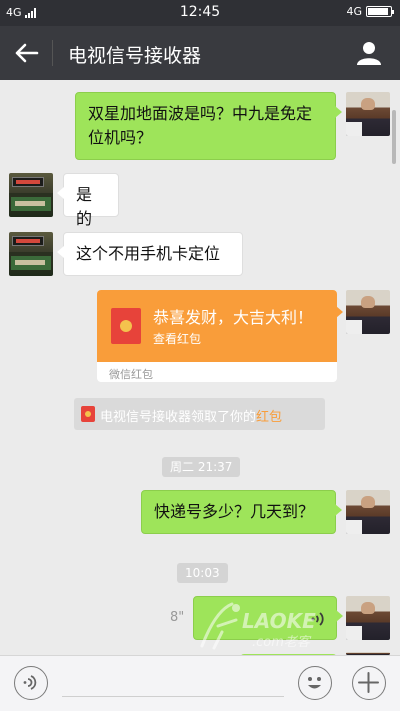  Describe the element at coordinates (177, 617) in the screenshot. I see `voice-duration: 8"` at that location.